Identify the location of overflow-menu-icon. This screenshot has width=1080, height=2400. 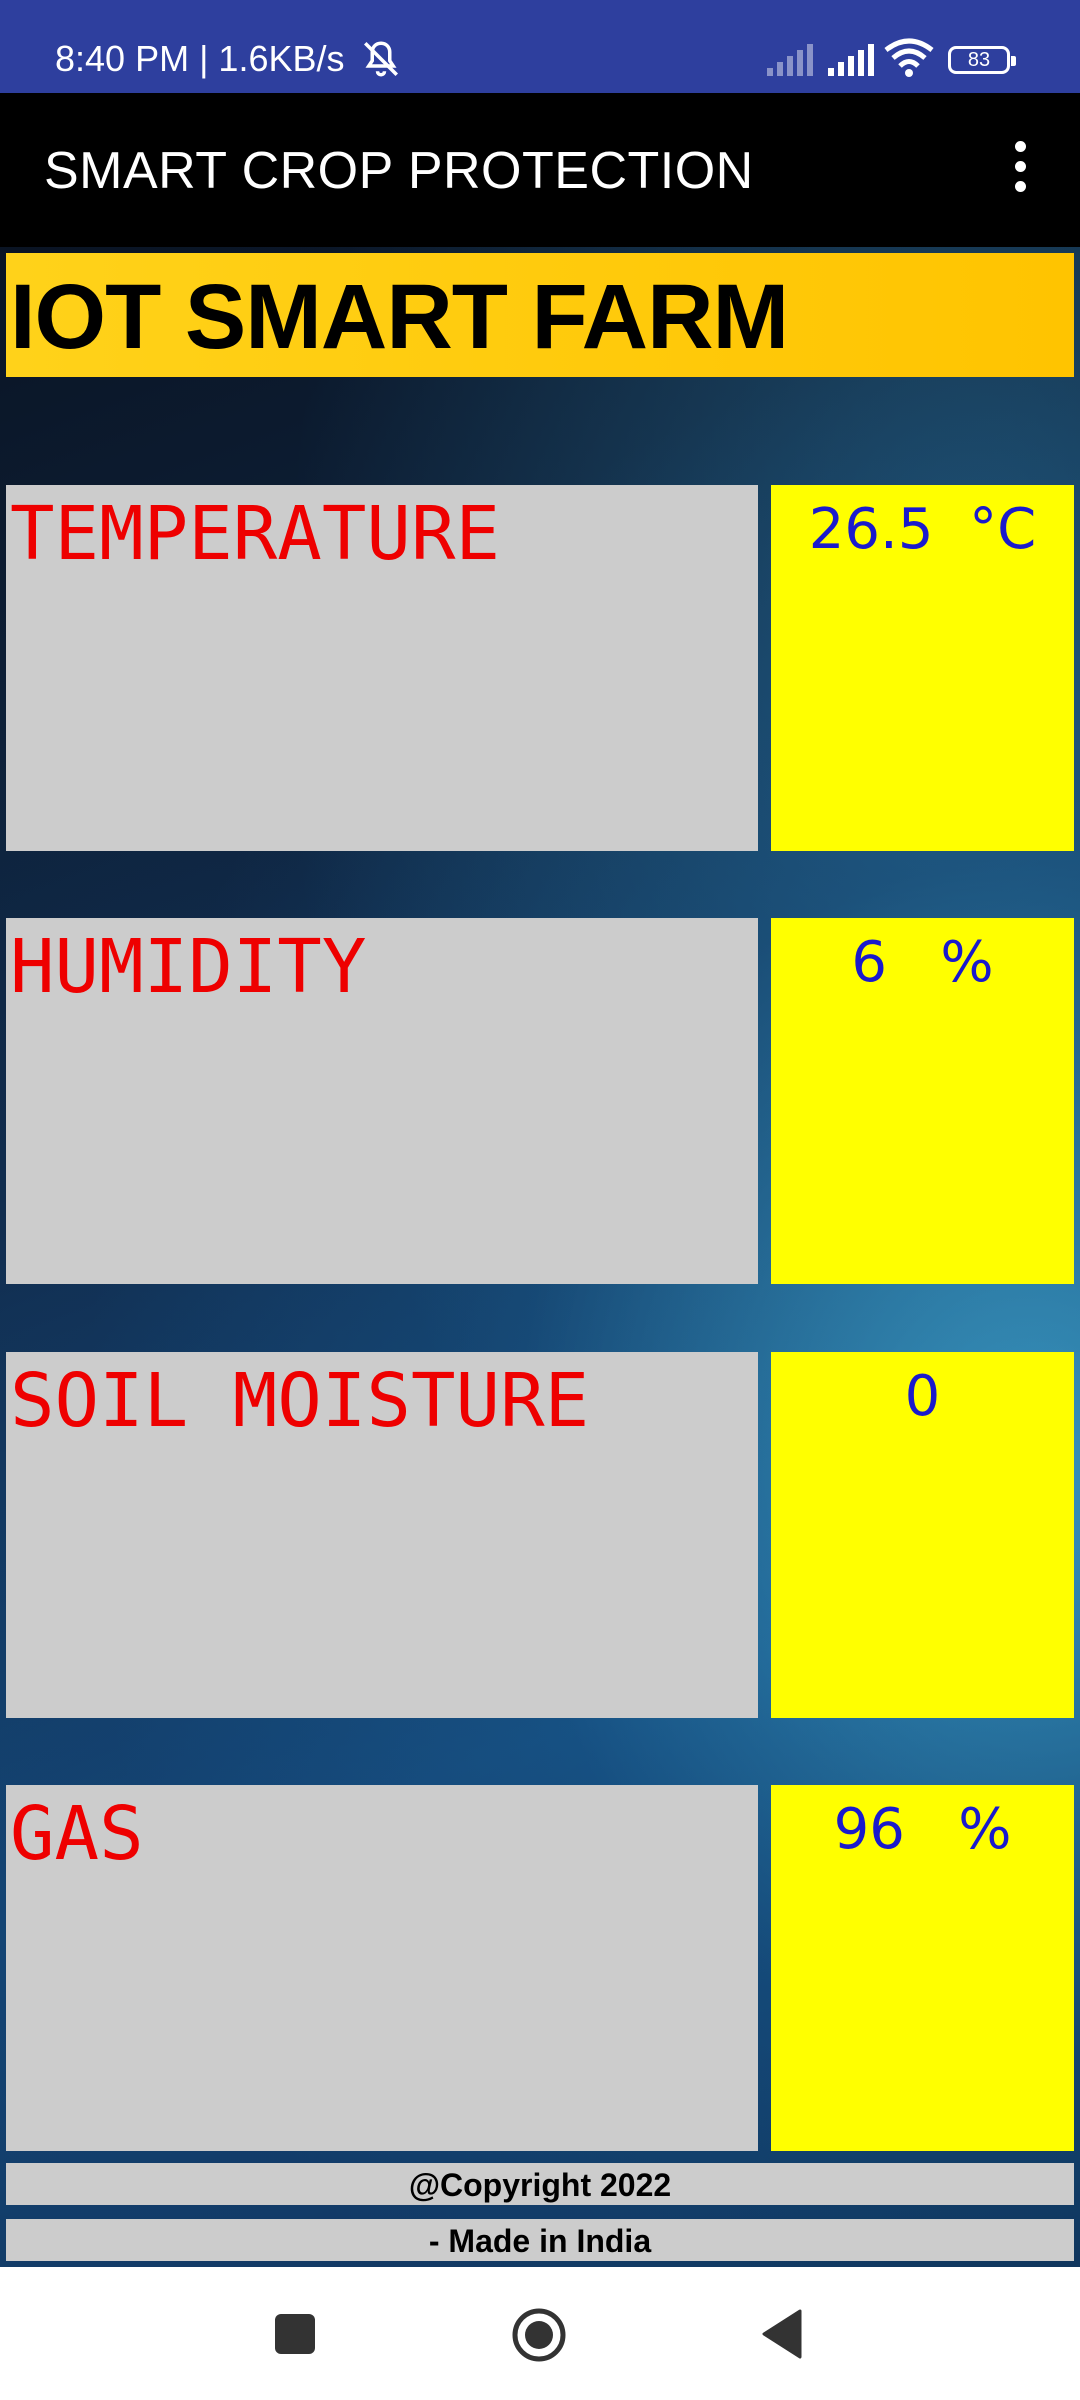
(1020, 169).